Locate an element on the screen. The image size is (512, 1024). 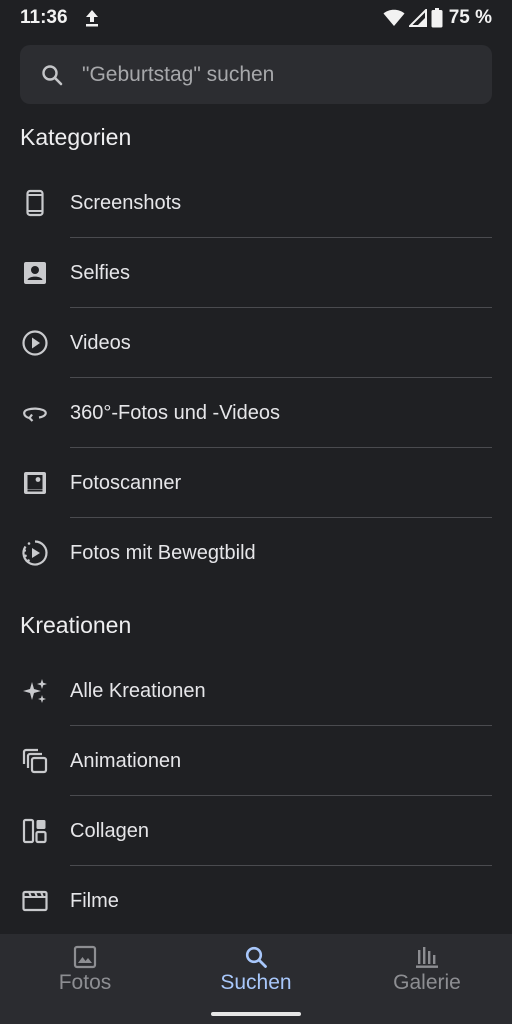
category-videos: Videos is located at coordinates (256, 343).